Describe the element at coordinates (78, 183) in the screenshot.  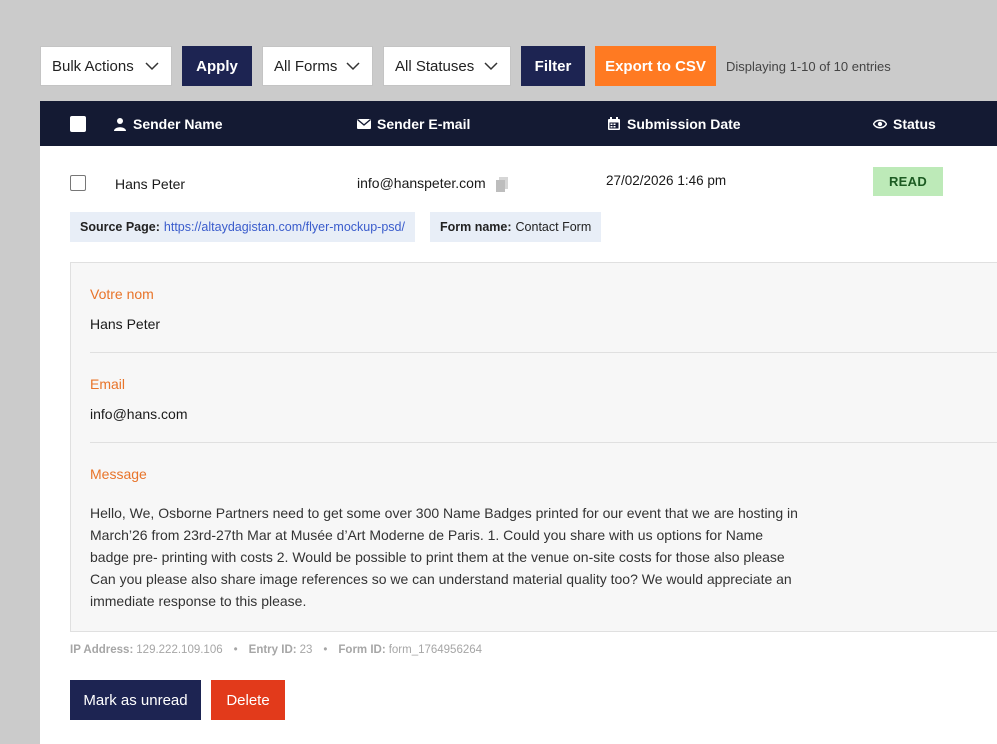
I see `row-checkbox` at that location.